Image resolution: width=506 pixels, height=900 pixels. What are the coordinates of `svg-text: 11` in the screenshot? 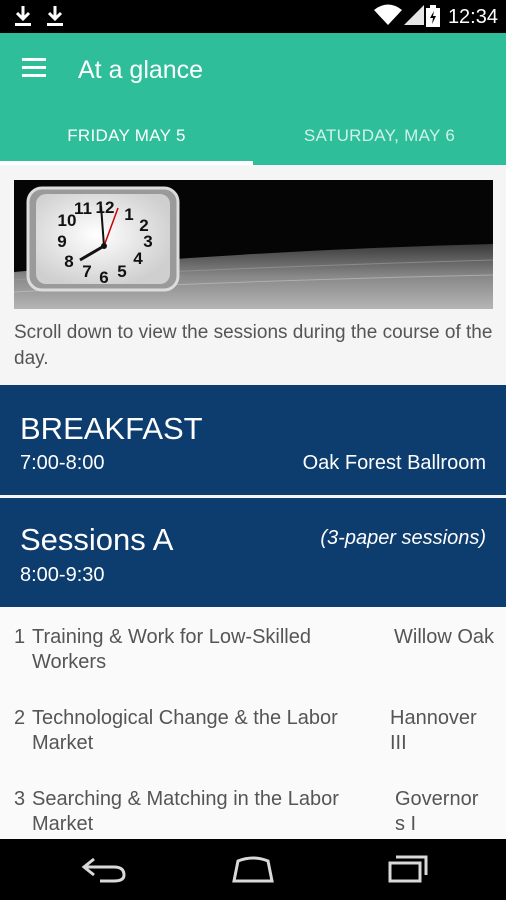 It's located at (83, 208).